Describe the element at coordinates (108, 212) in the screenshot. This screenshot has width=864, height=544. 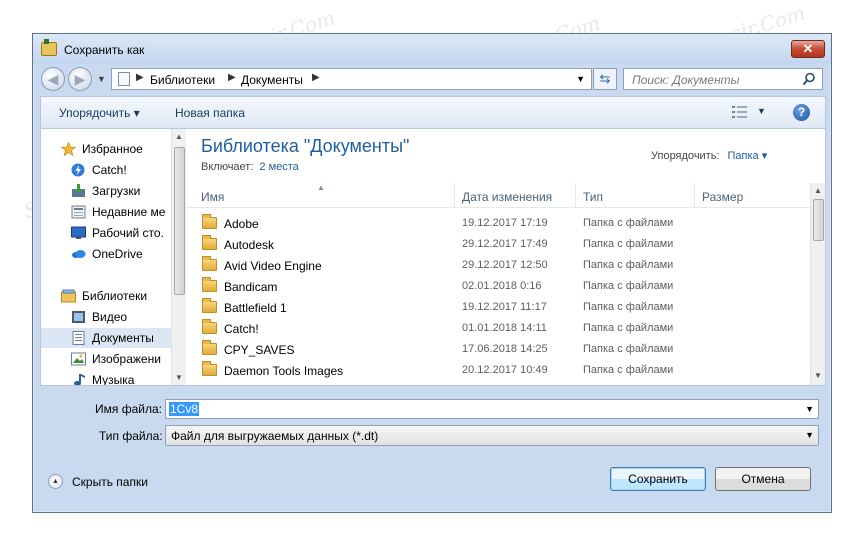
I see `sidebar-item-recent-places: Недавние ме` at that location.